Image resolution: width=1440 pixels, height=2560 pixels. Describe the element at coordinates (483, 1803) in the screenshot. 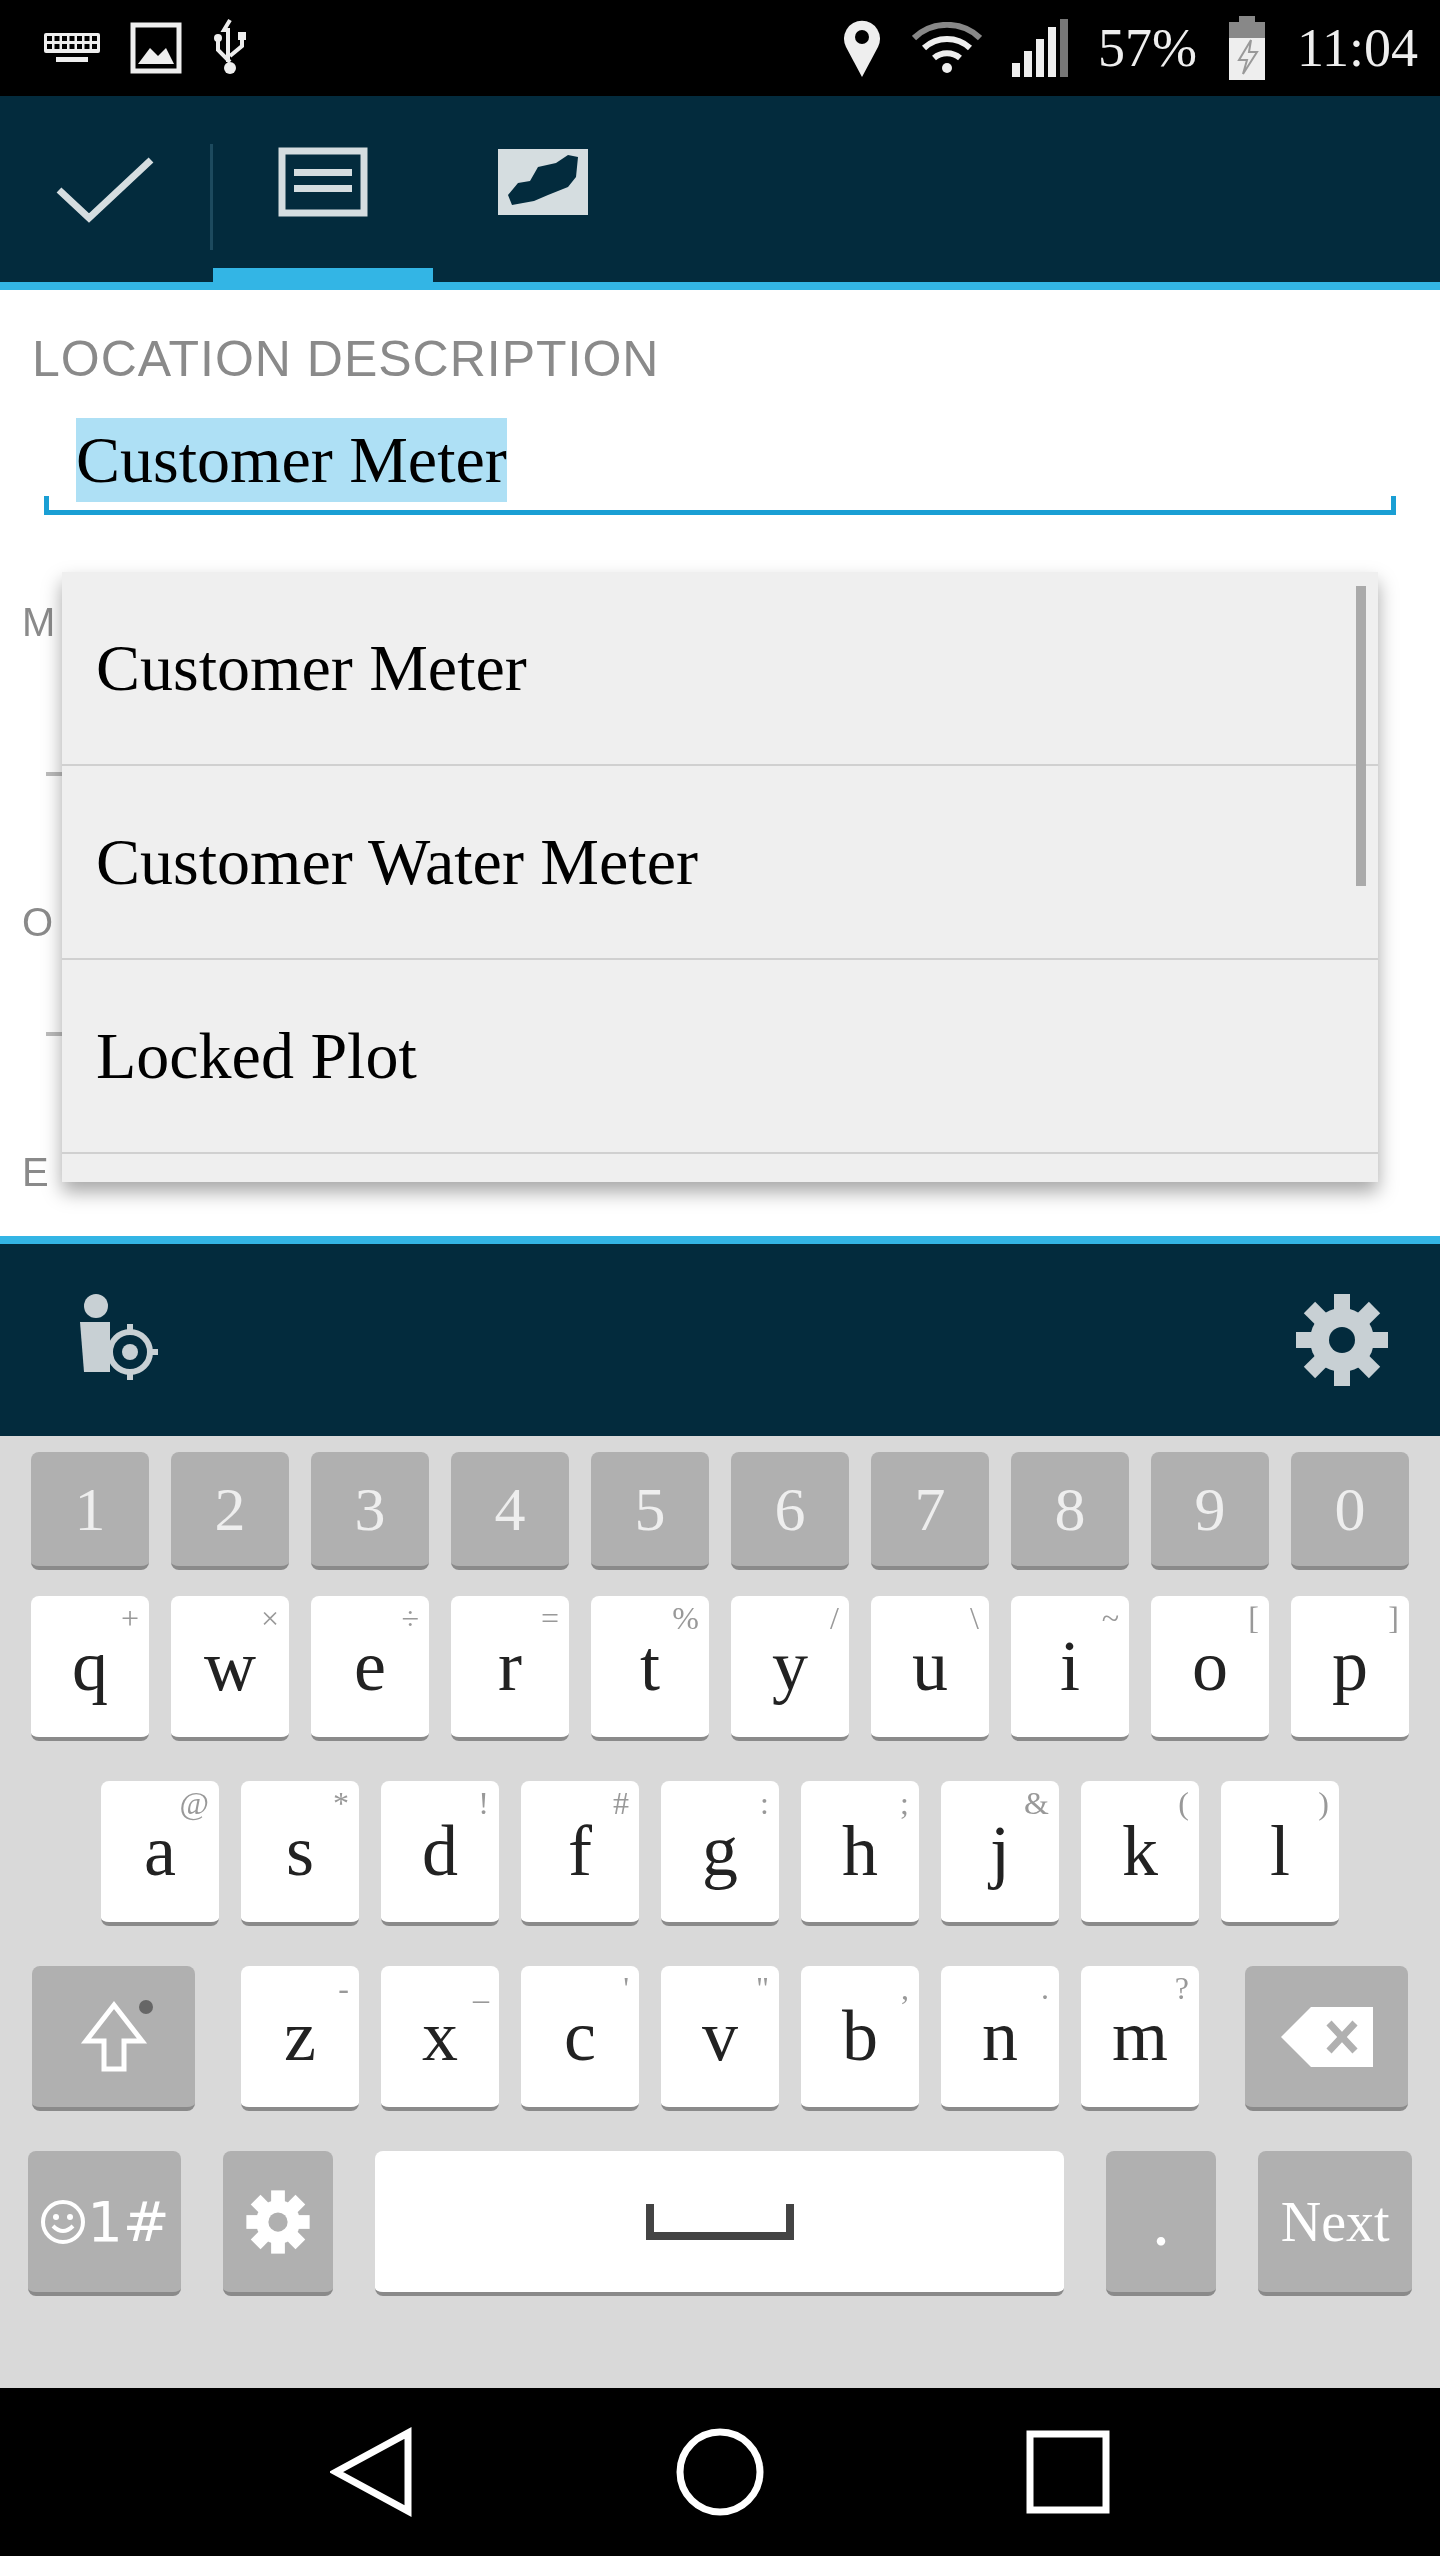

I see `key-hint: !` at that location.